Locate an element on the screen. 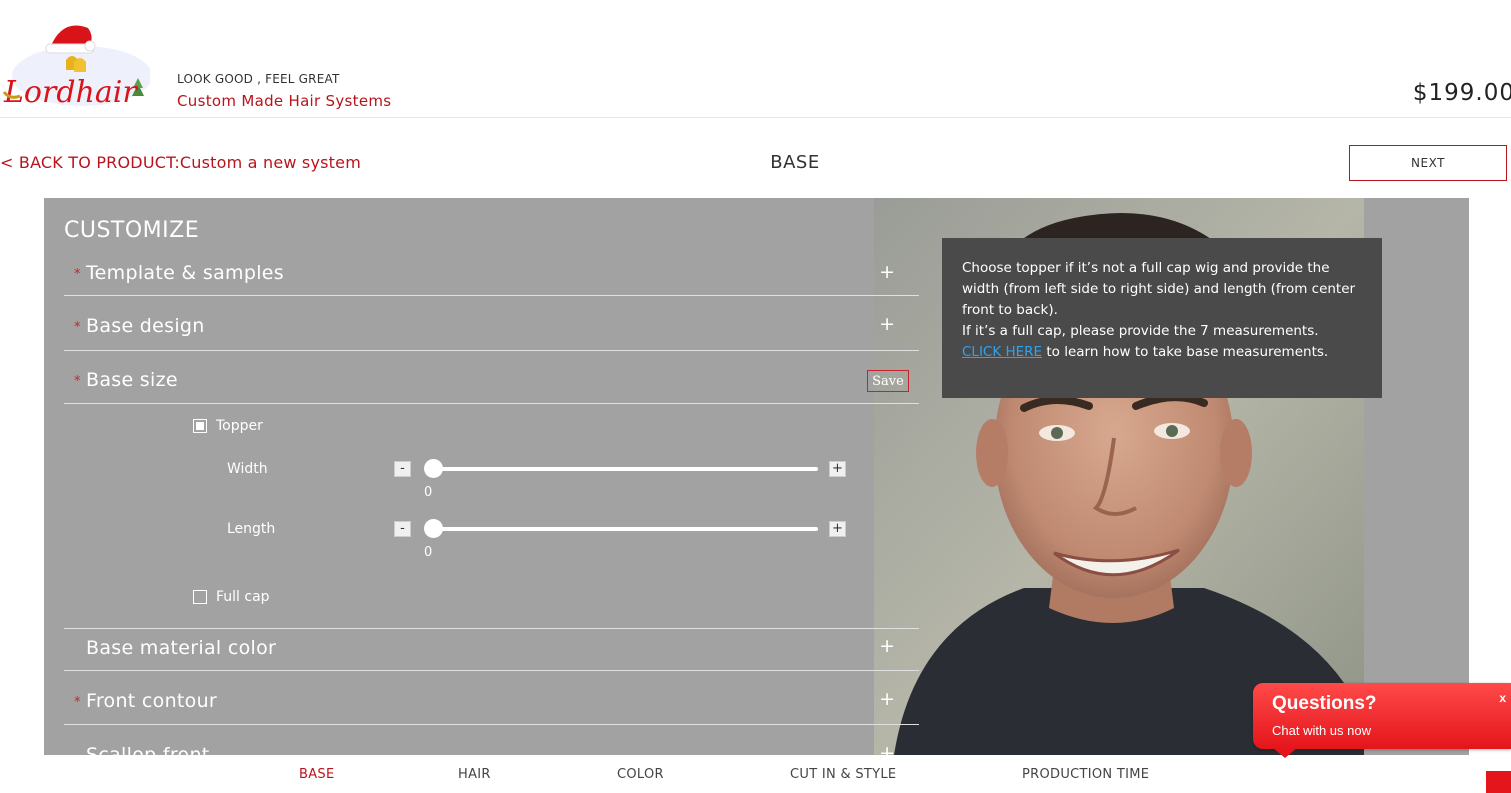 This screenshot has width=1511, height=793. brand-tagline: LOOK GOOD , FEEL GREAT is located at coordinates (258, 79).